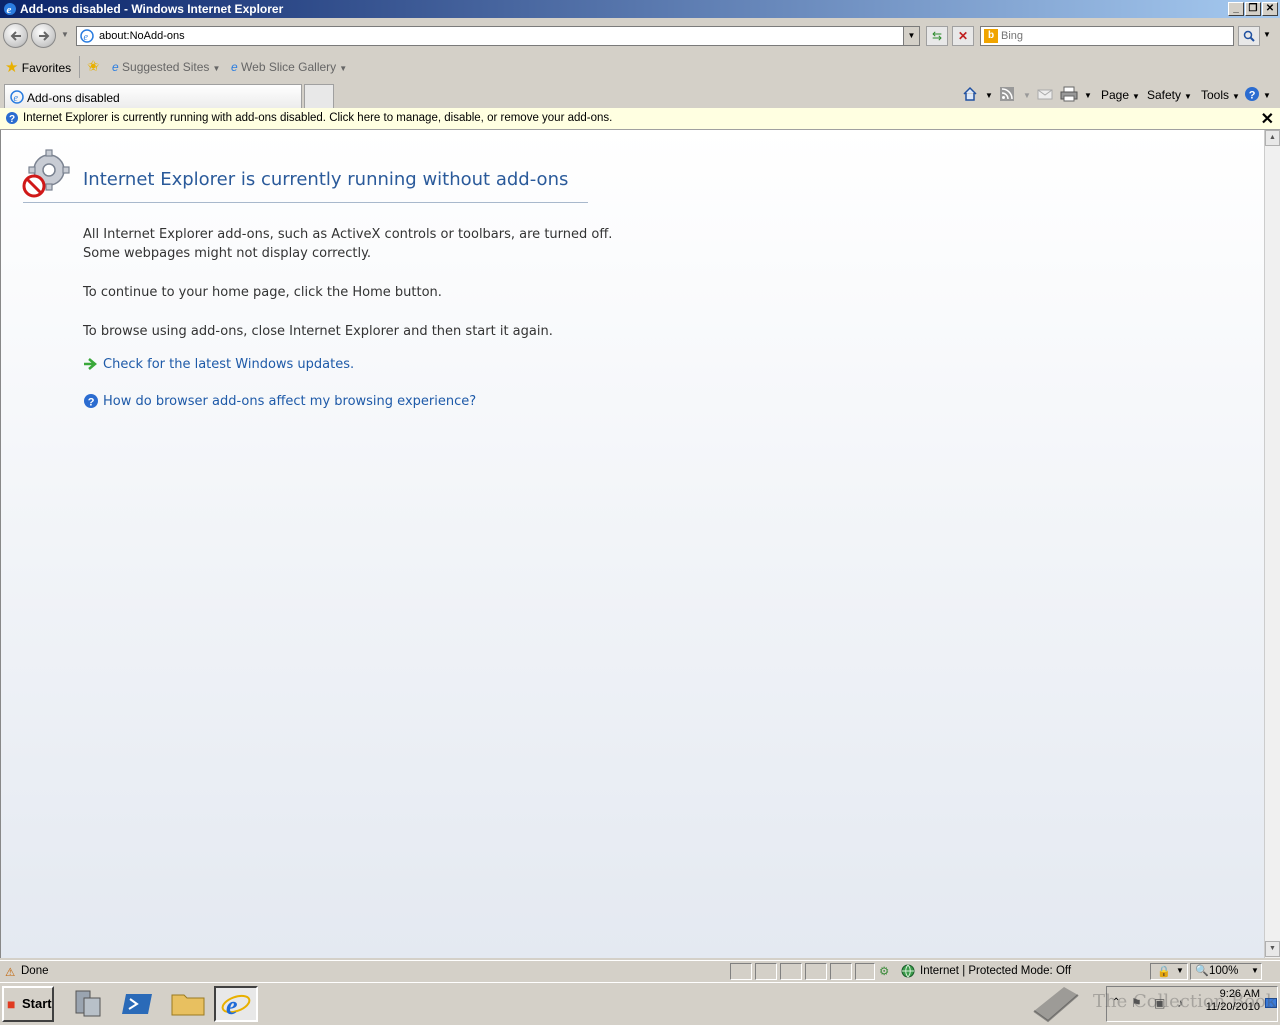 The image size is (1280, 1025). I want to click on web-slice-gallery-link: e Web Slice Gallery ▼, so click(289, 67).